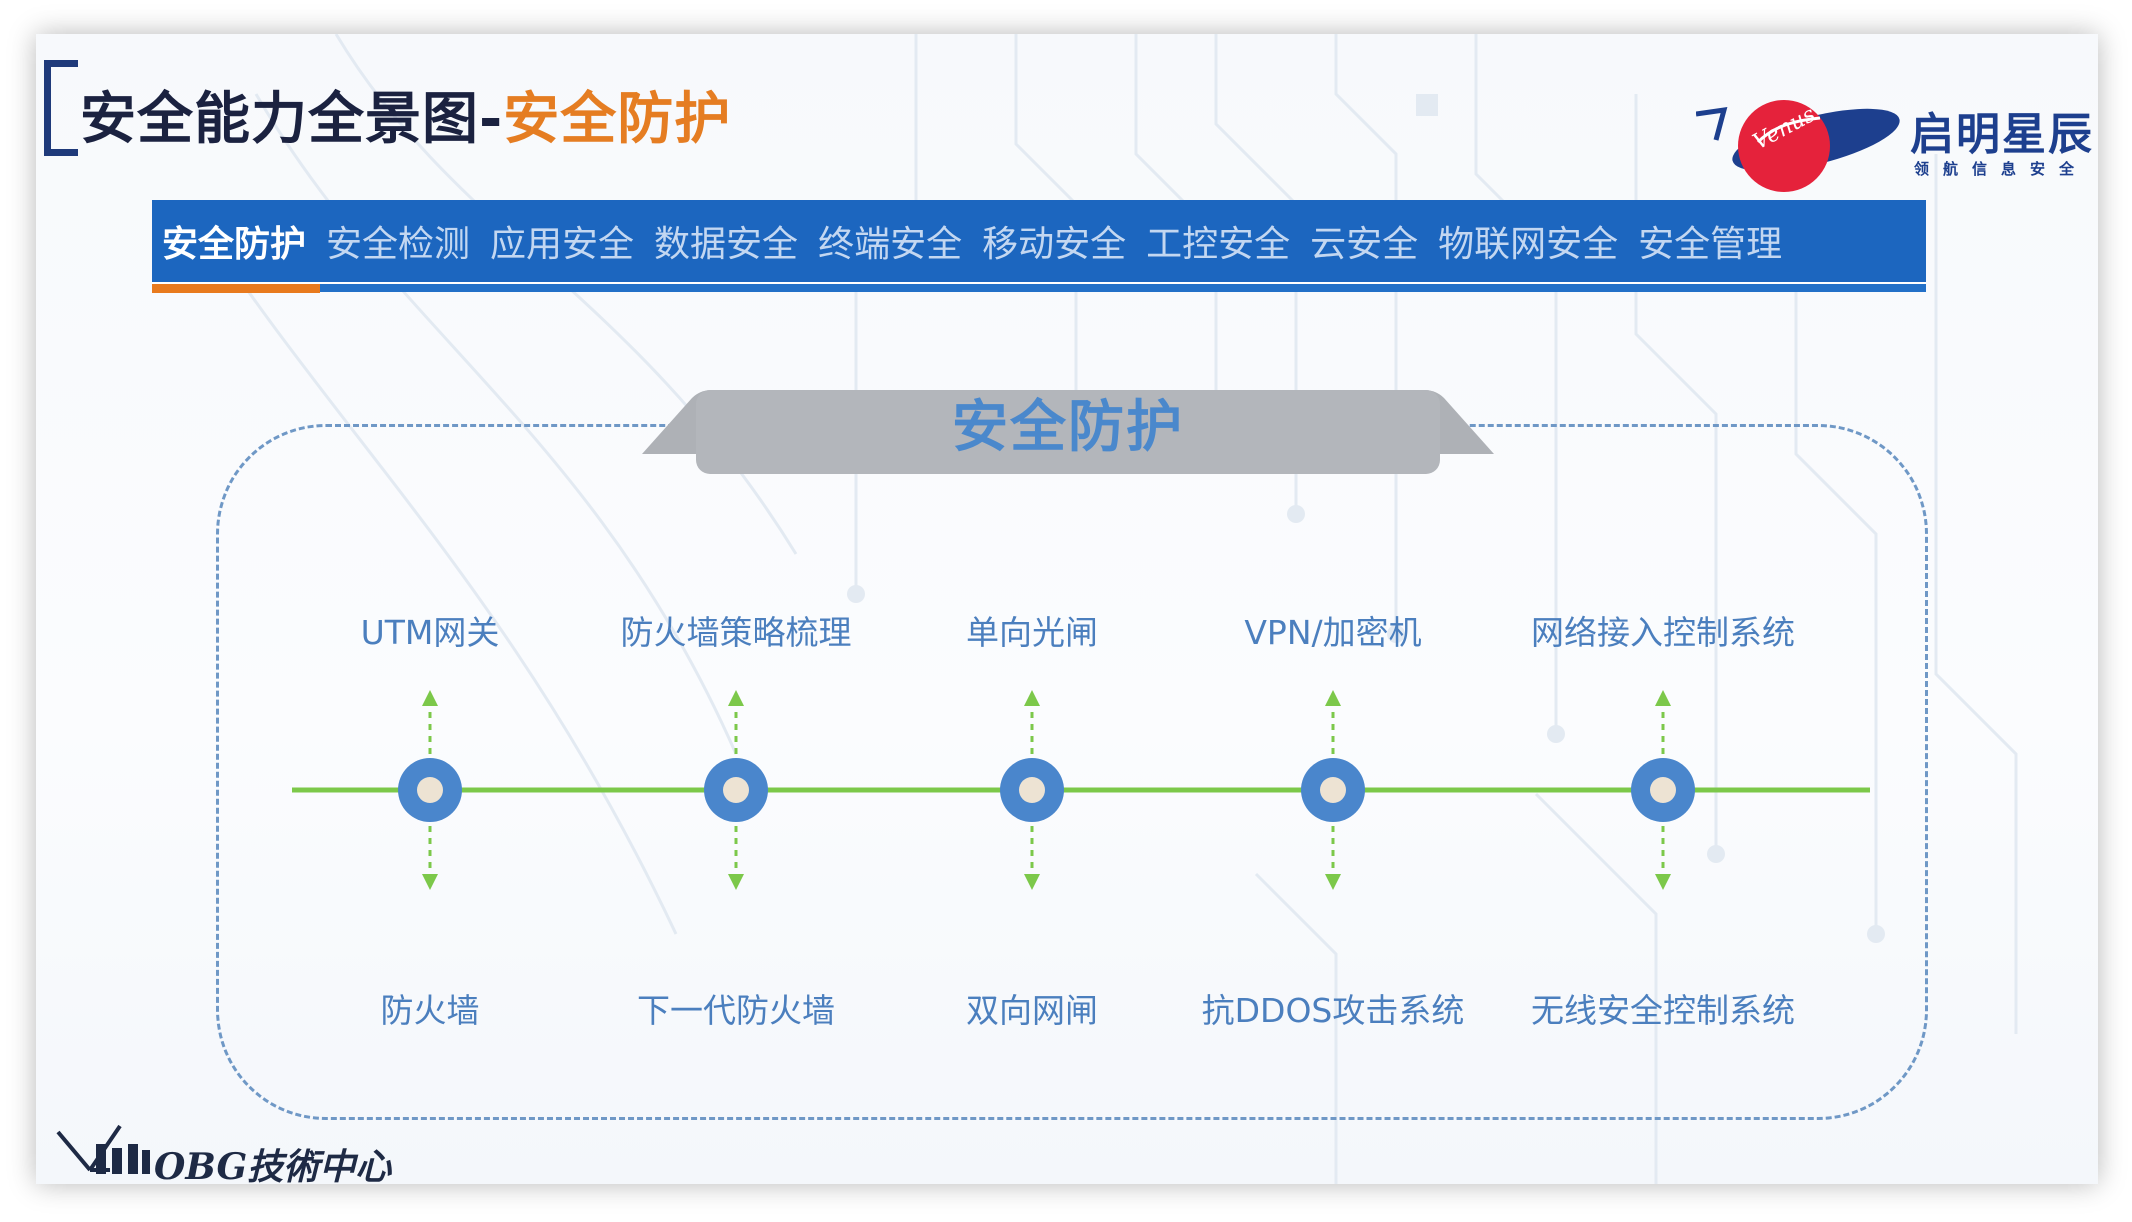 The height and width of the screenshot is (1222, 2132). Describe the element at coordinates (1032, 1010) in the screenshot. I see `product-label-bottom: 双向网闸` at that location.